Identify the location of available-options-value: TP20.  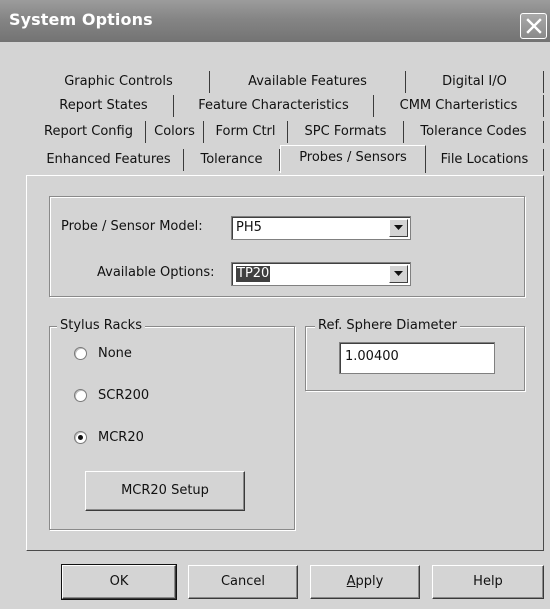
(253, 274).